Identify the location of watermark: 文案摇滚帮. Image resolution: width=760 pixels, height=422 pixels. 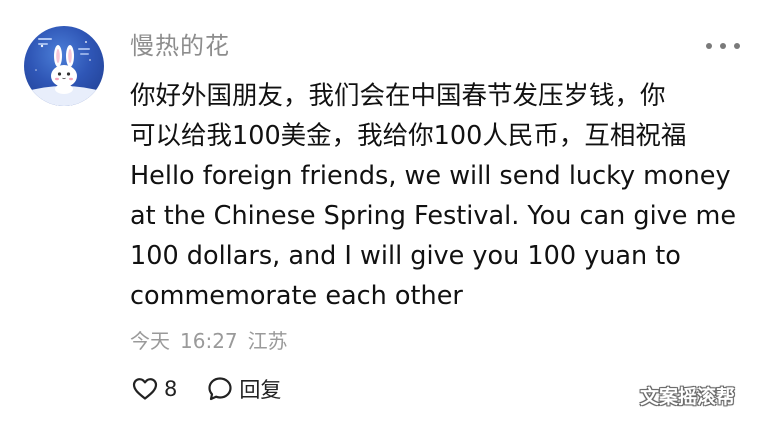
(688, 397).